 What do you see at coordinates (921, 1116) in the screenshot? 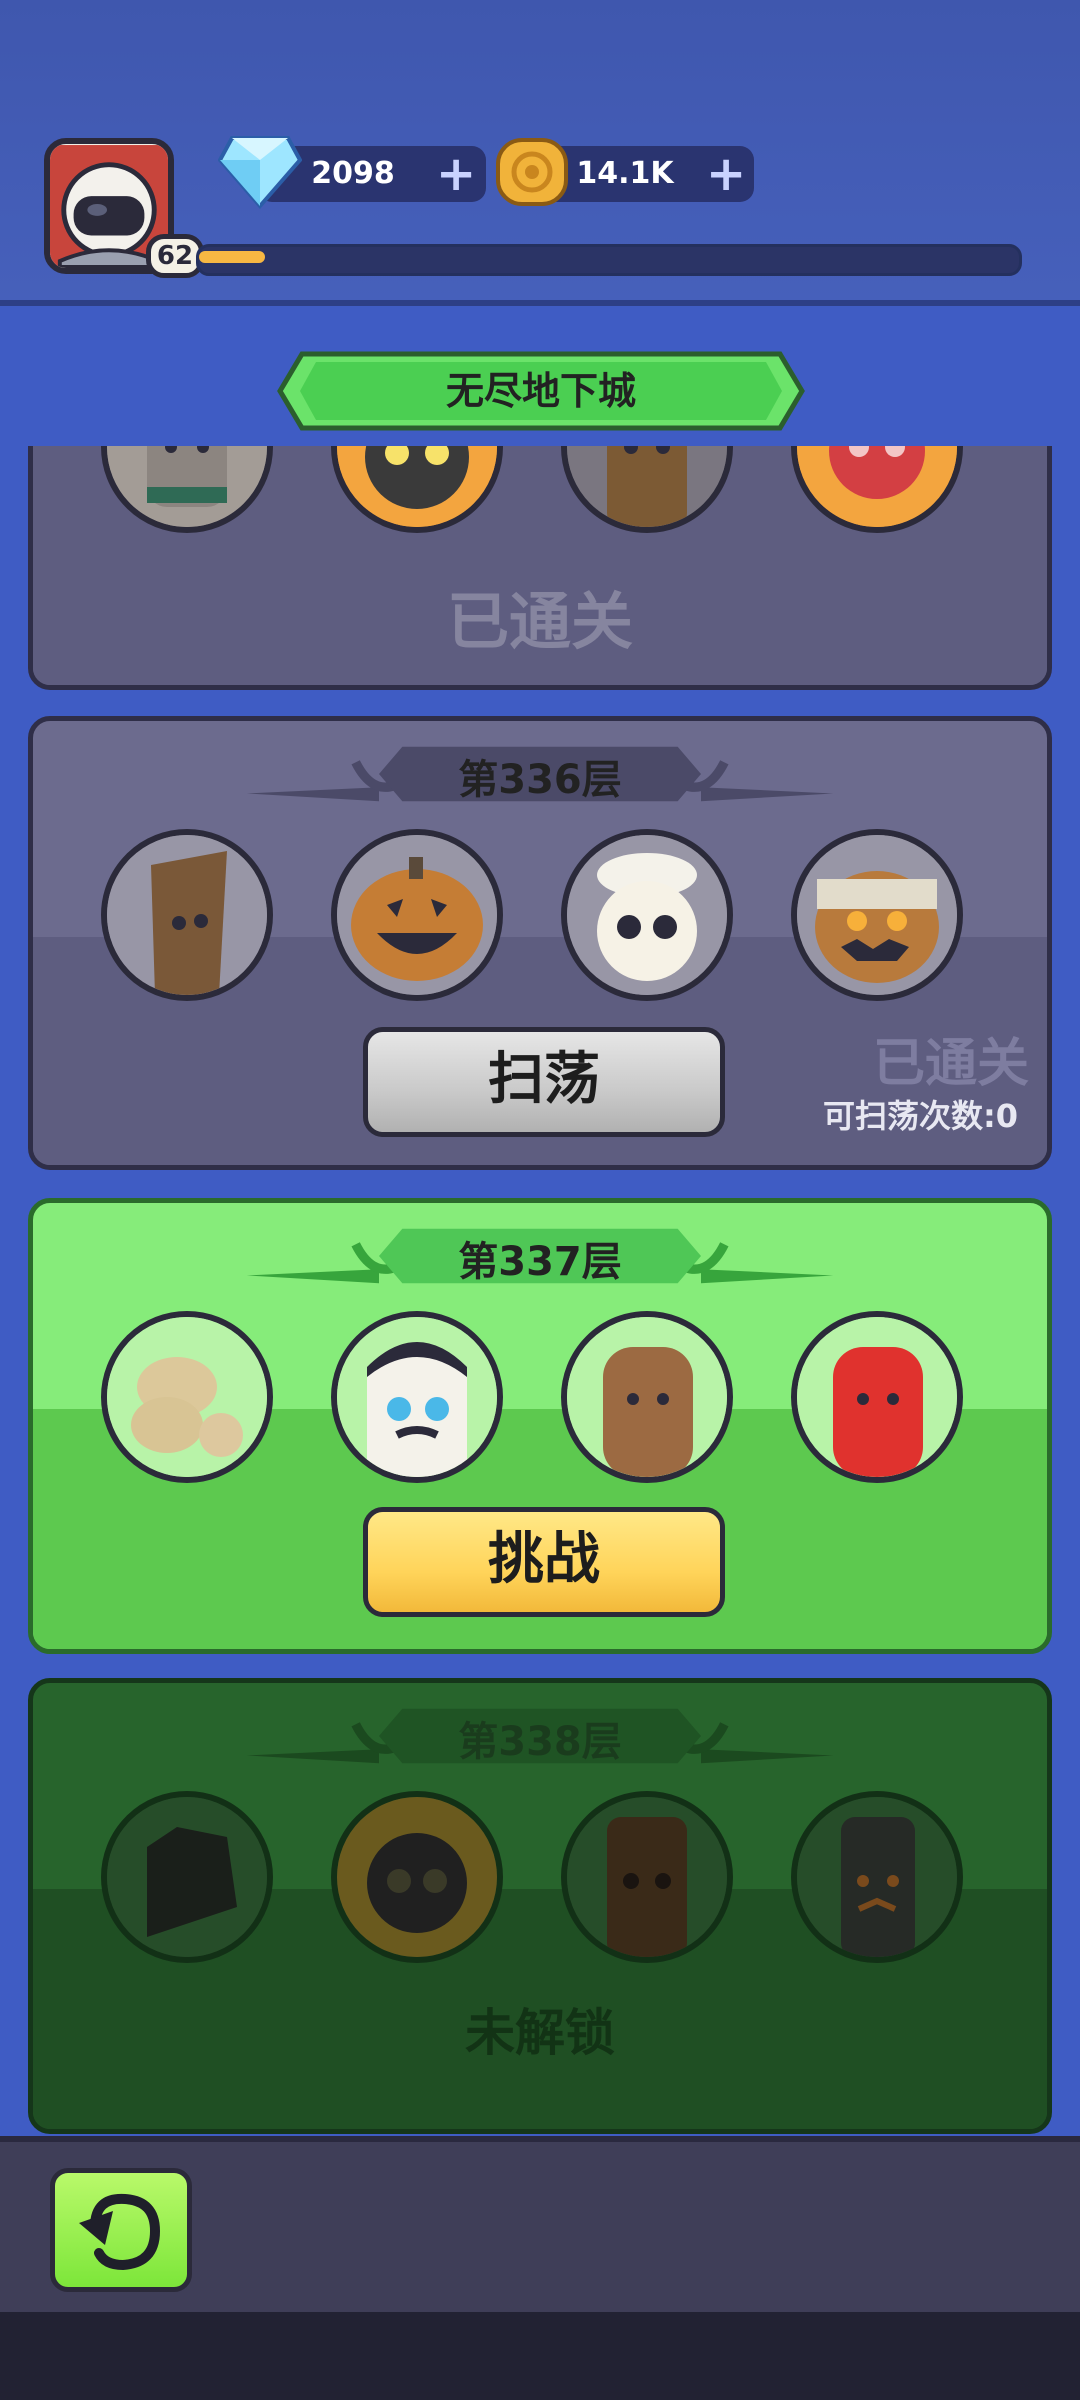
I see `sweep-count-text: 可扫荡次数:0` at bounding box center [921, 1116].